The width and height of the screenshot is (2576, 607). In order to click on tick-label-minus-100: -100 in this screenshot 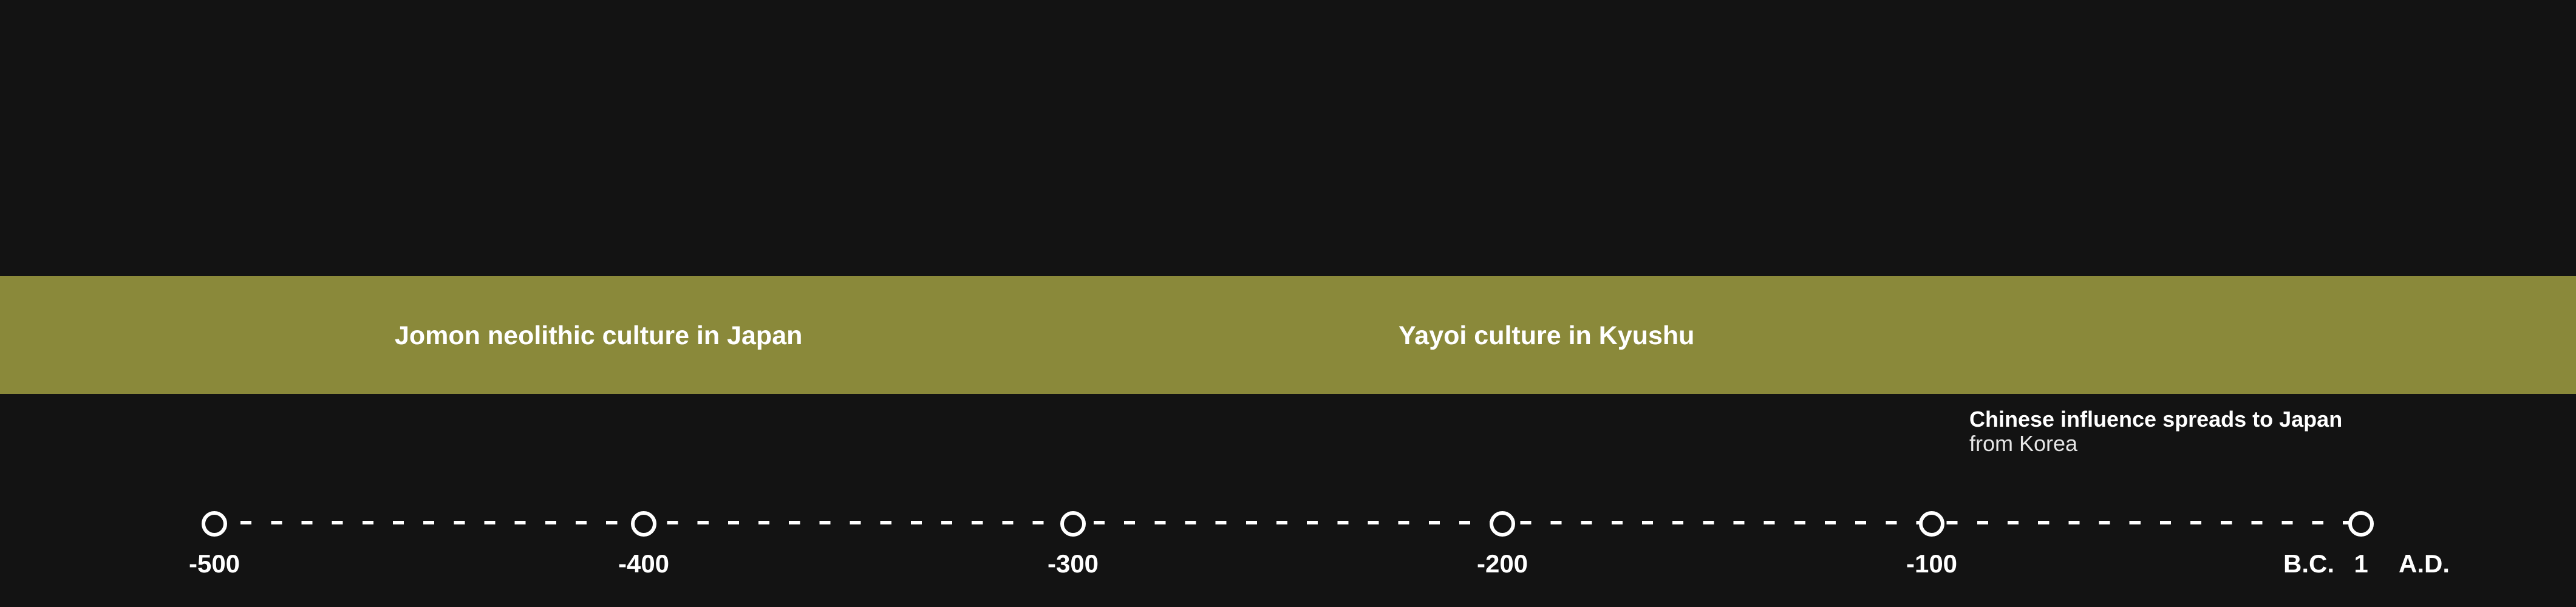, I will do `click(1932, 563)`.